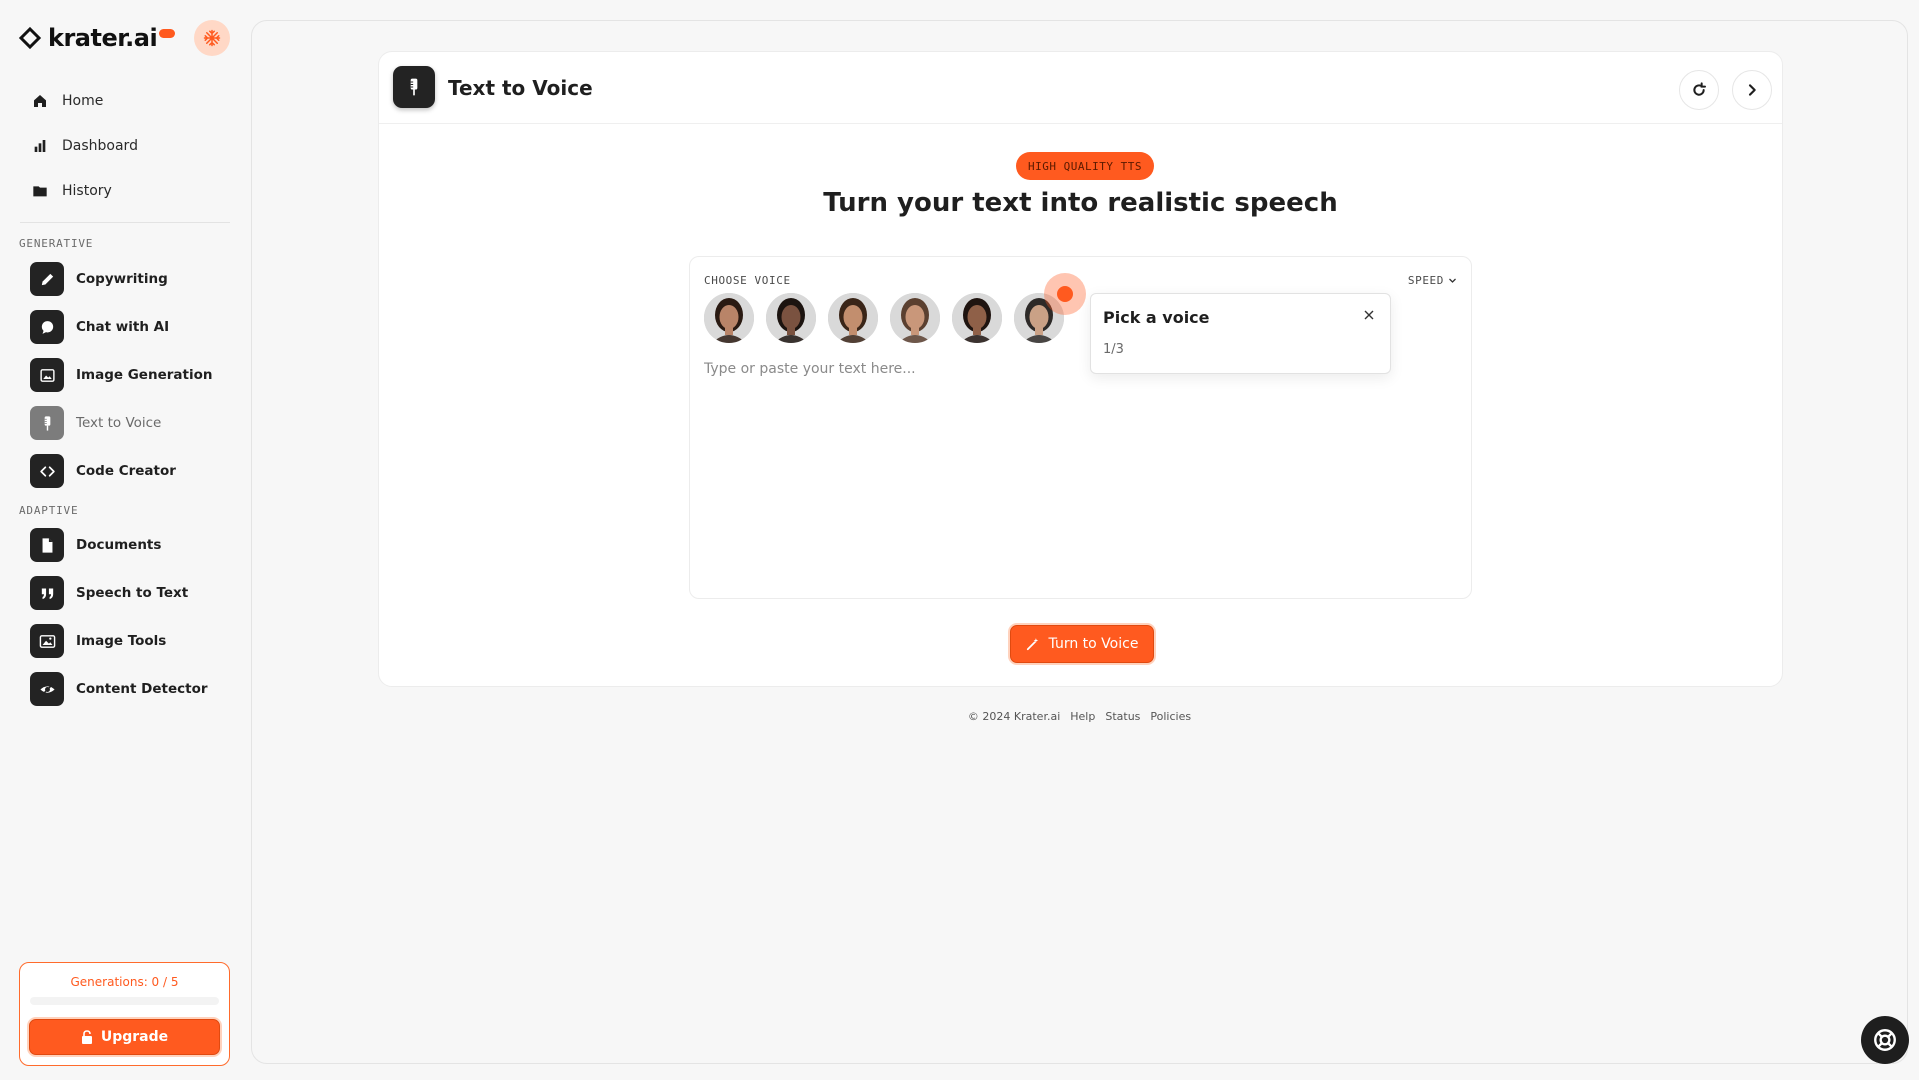 Image resolution: width=1919 pixels, height=1080 pixels. What do you see at coordinates (100, 145) in the screenshot?
I see `nav-item-label: Dashboard` at bounding box center [100, 145].